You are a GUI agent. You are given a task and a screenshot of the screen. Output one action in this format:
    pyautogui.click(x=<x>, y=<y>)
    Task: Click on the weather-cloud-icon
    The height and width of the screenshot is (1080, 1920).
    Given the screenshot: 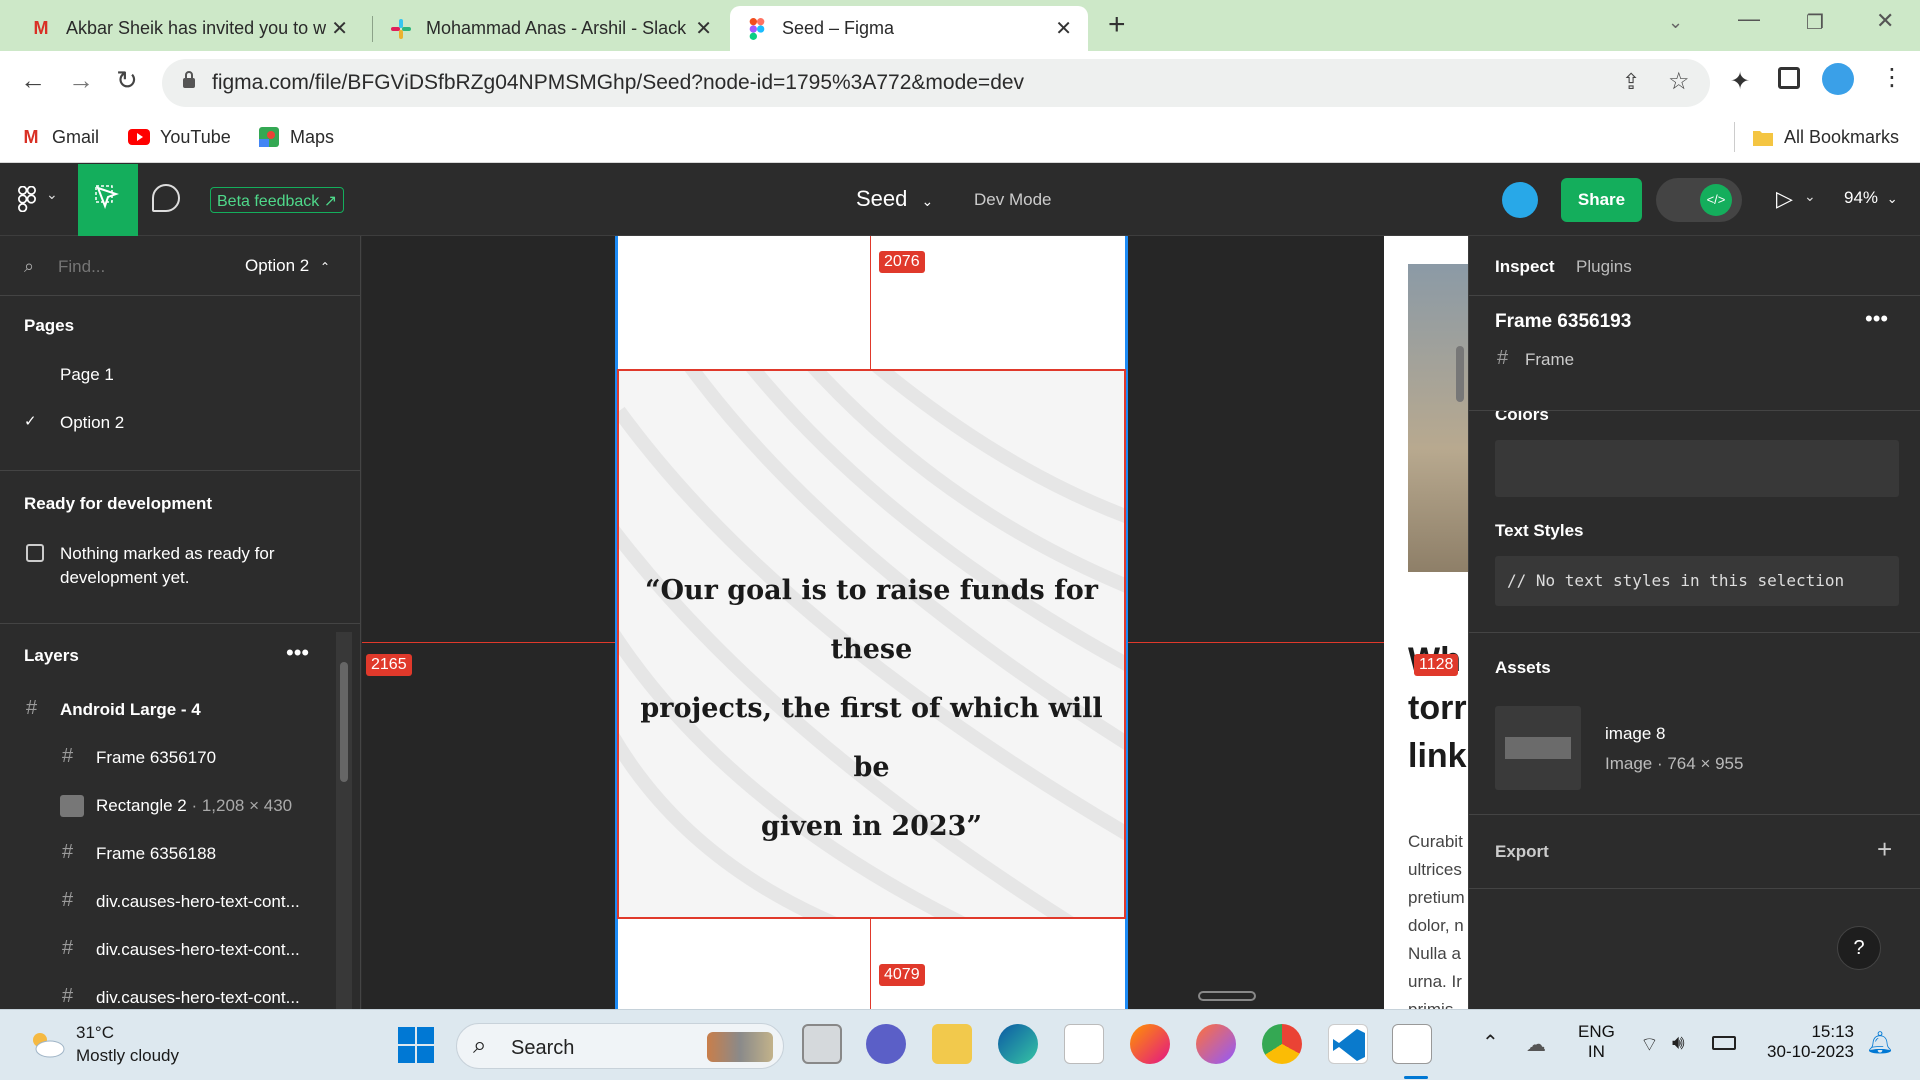 What is the action you would take?
    pyautogui.click(x=46, y=1044)
    